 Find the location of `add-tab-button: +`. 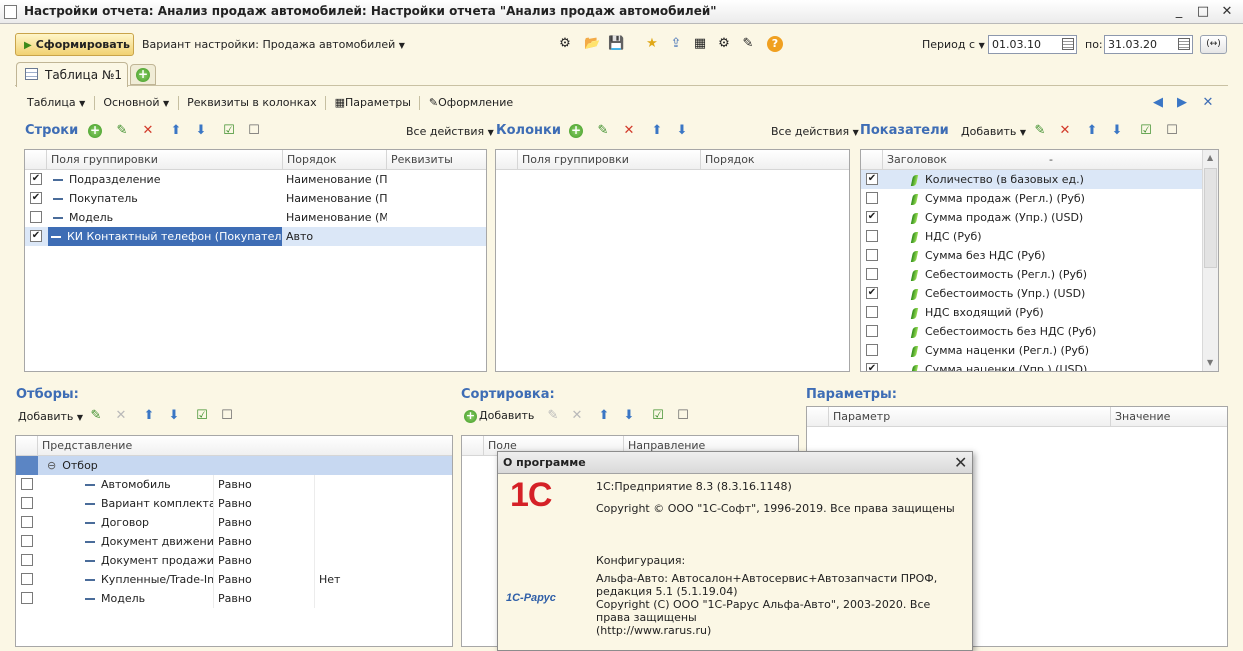

add-tab-button: + is located at coordinates (143, 74).